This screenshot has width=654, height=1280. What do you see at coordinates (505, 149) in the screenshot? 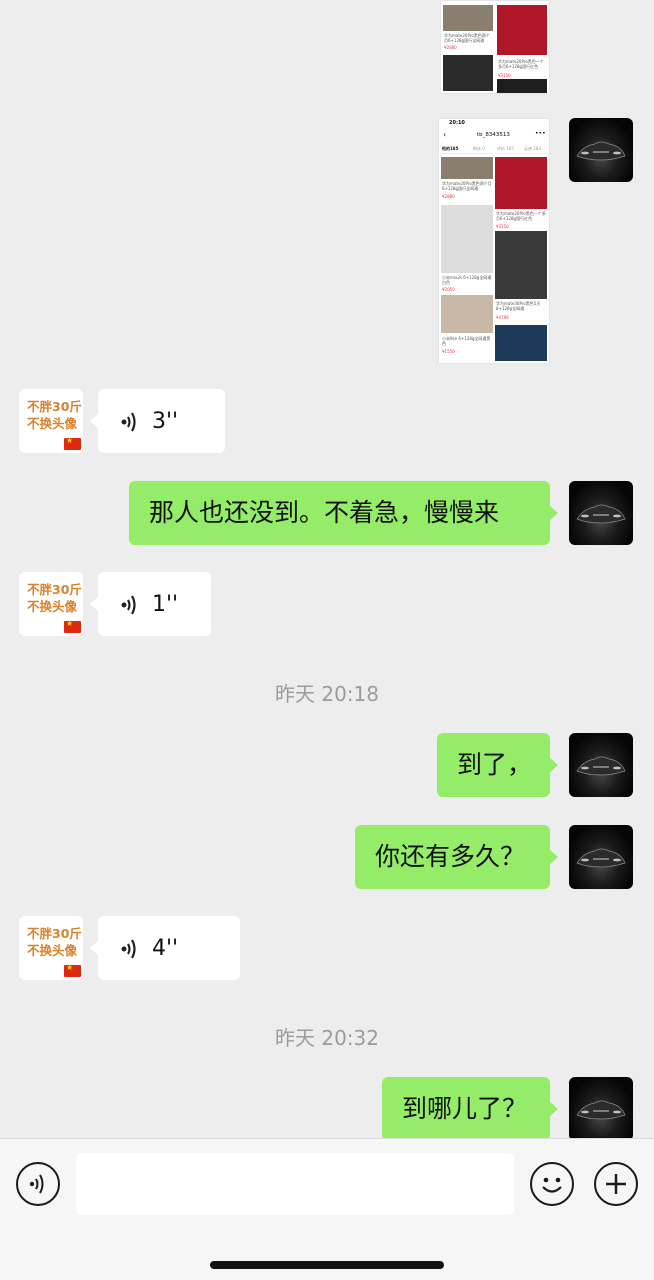
I see `tab: 评价 187` at bounding box center [505, 149].